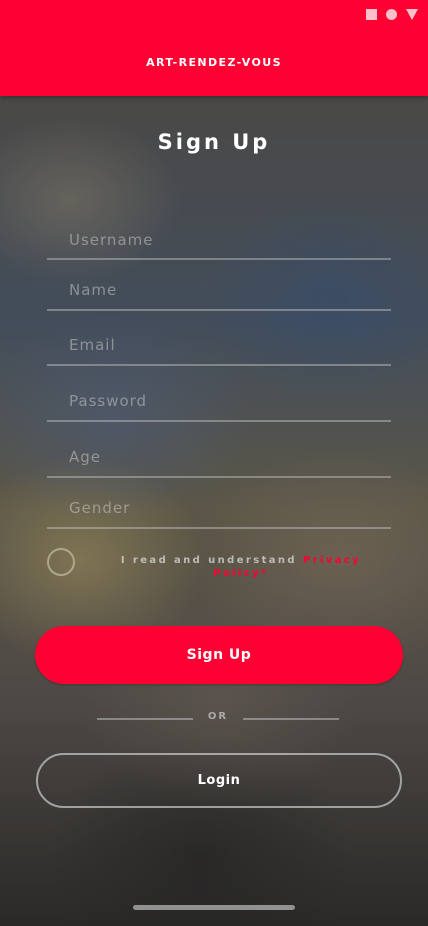 The width and height of the screenshot is (428, 926). I want to click on privacy-checkbox, so click(61, 562).